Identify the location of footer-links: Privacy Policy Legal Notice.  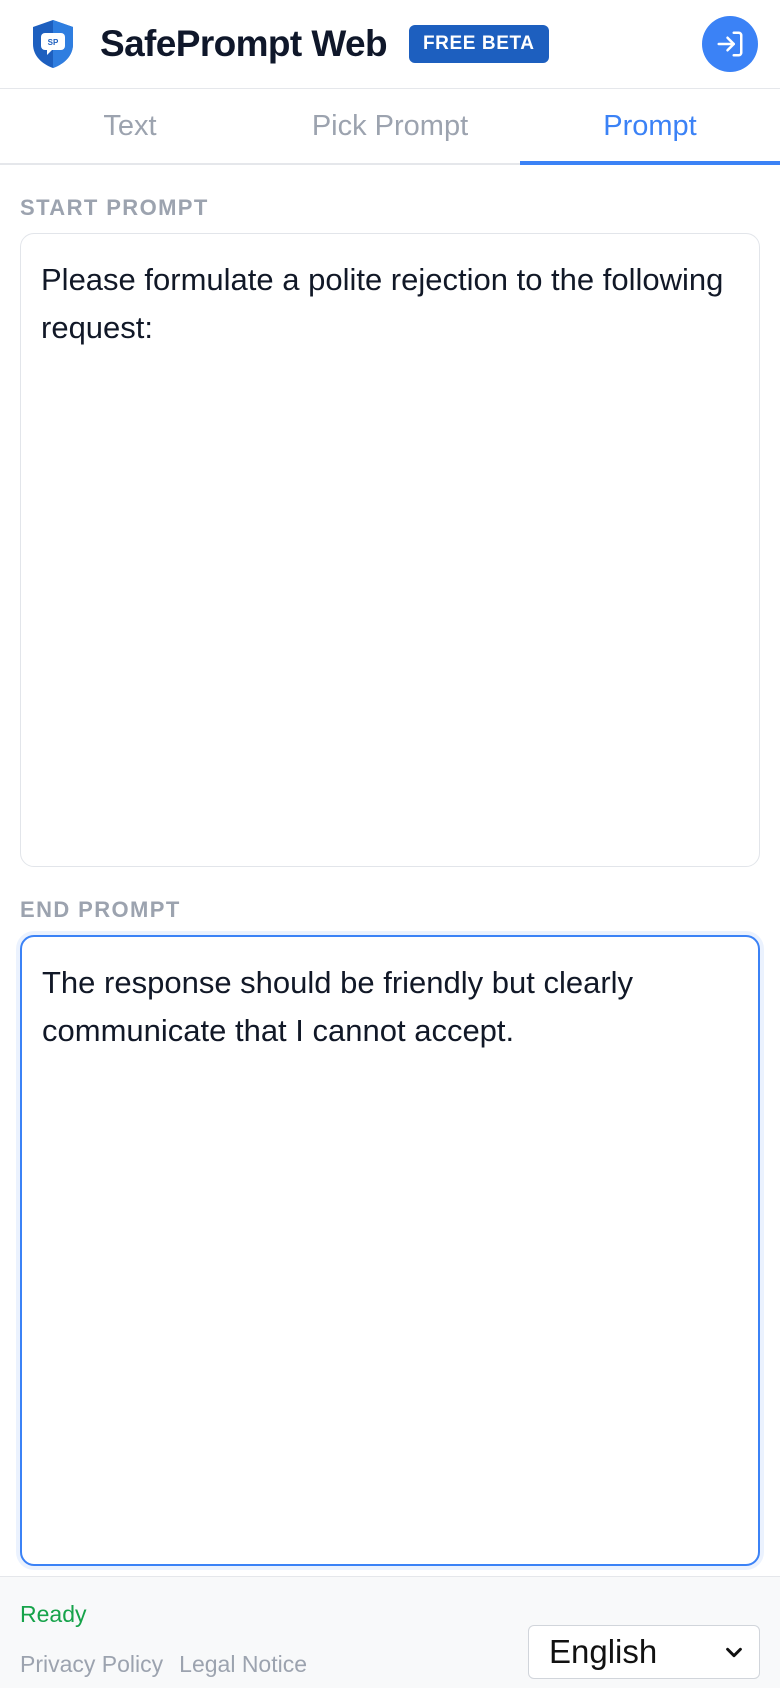
(163, 1664).